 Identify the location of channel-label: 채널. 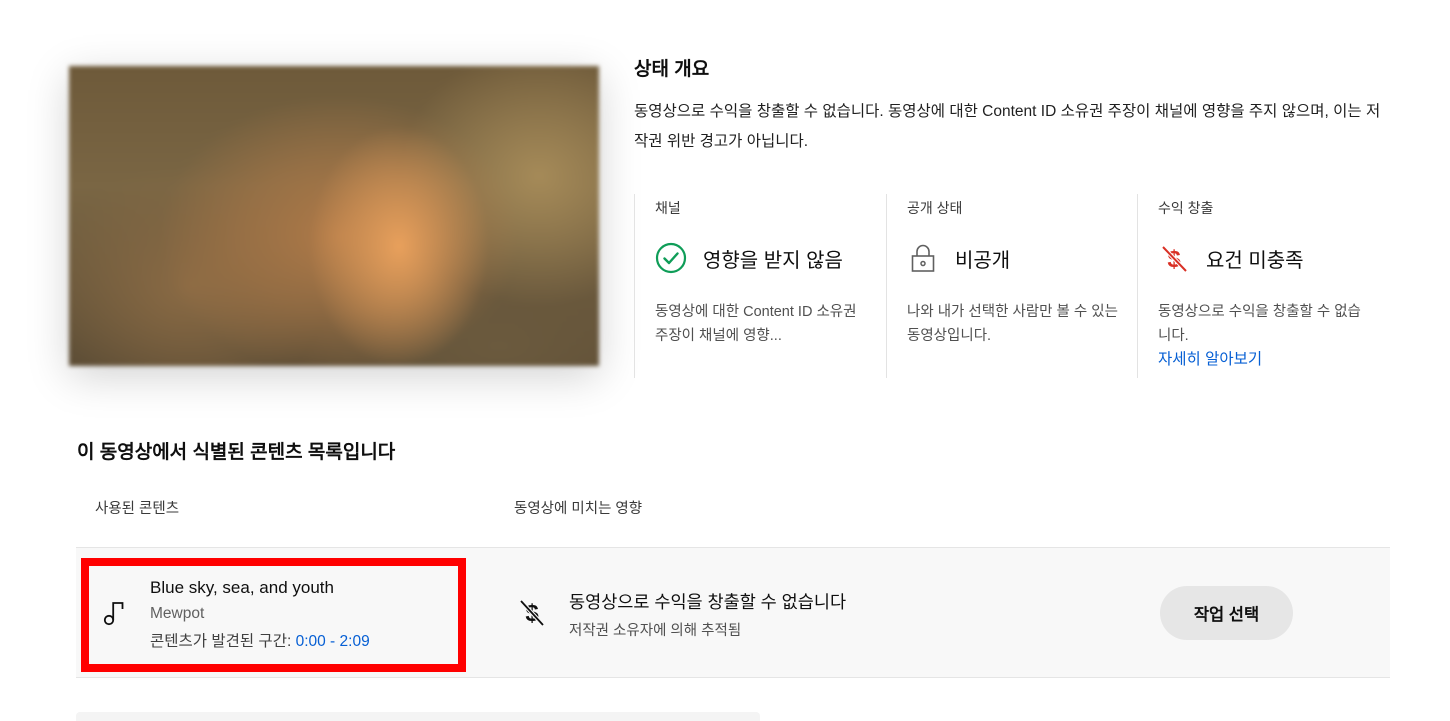
(668, 208).